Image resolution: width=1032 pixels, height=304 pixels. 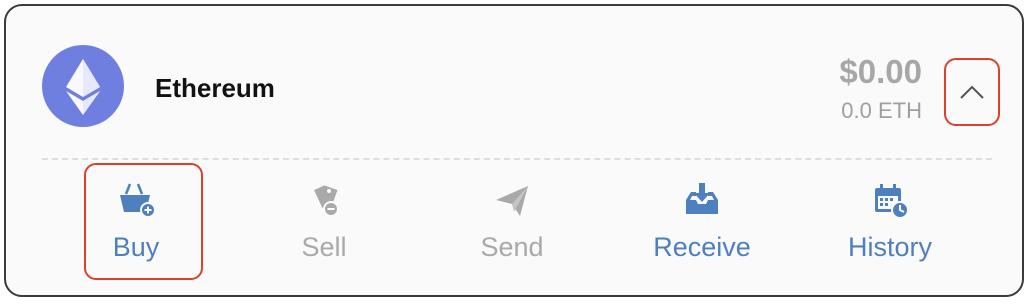 What do you see at coordinates (324, 247) in the screenshot?
I see `sell-label: Sell` at bounding box center [324, 247].